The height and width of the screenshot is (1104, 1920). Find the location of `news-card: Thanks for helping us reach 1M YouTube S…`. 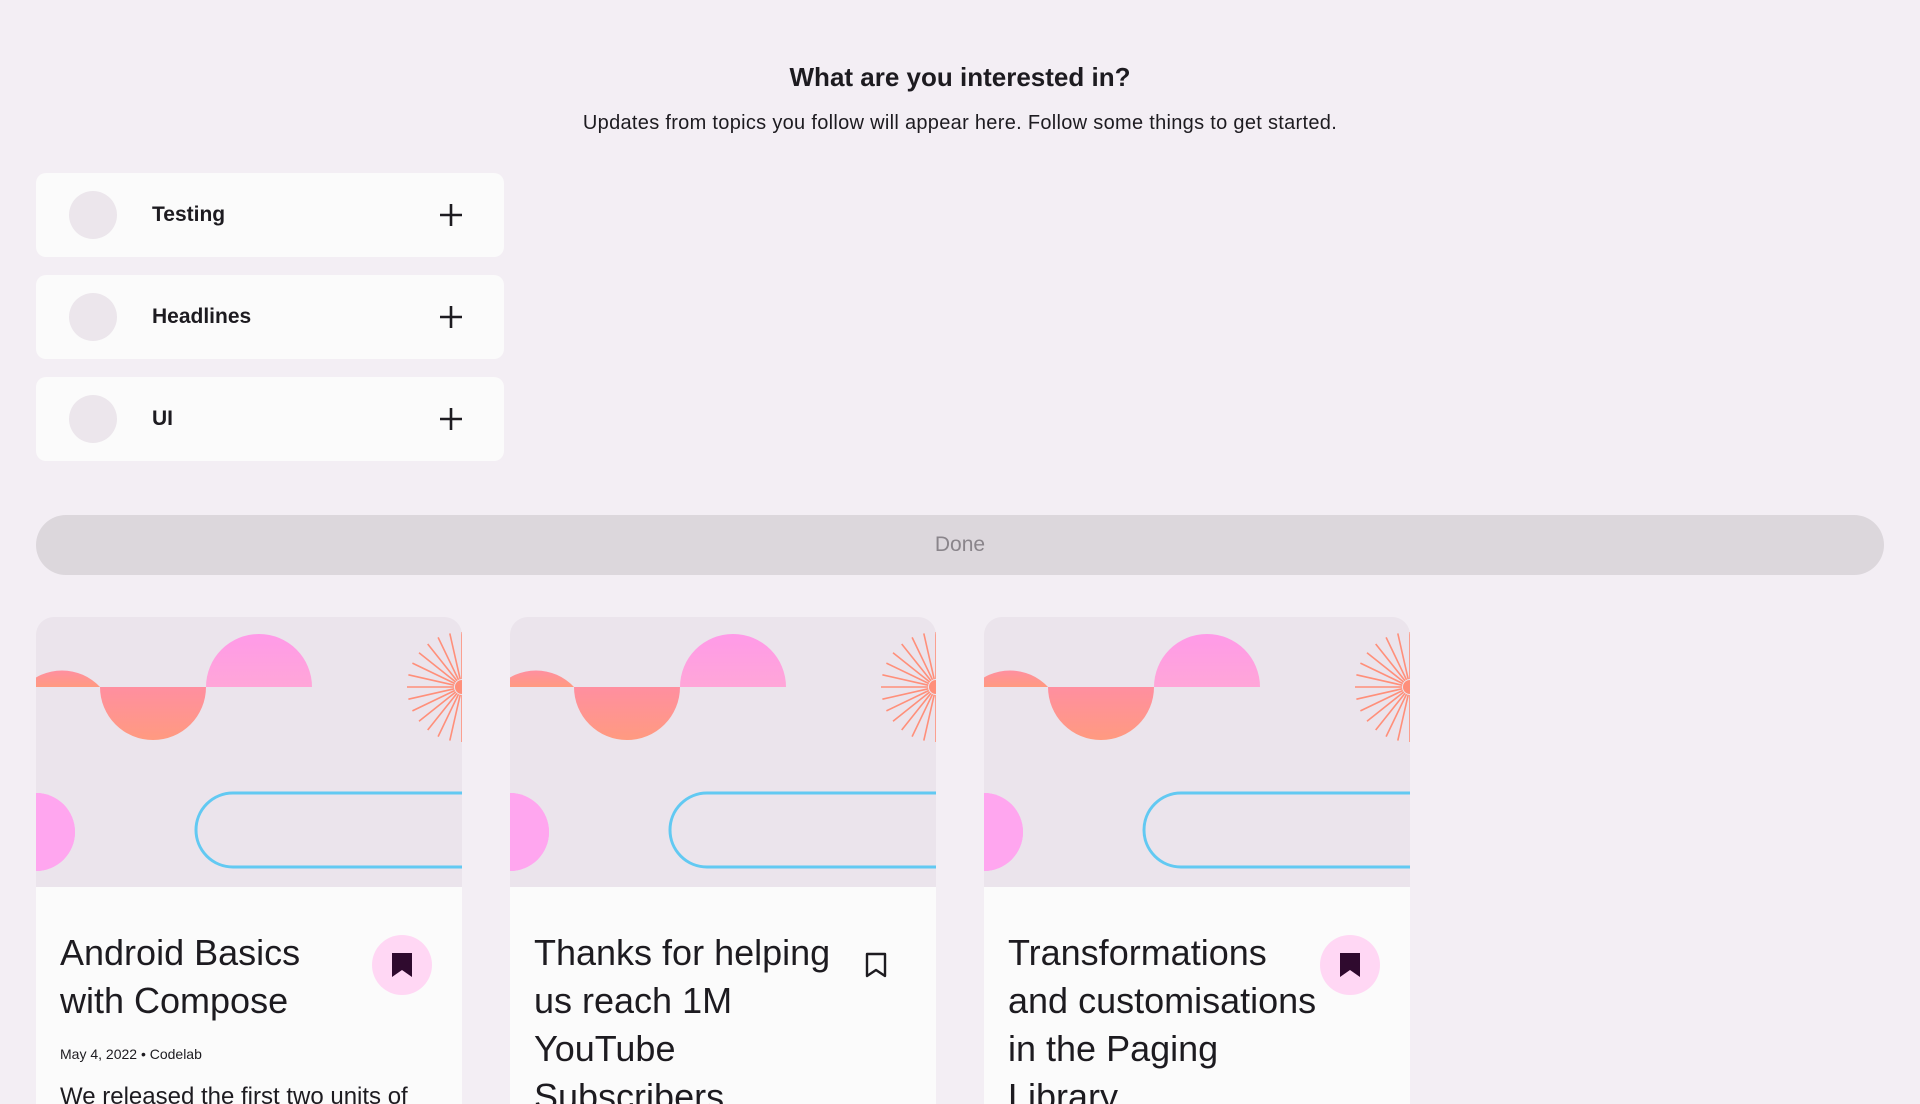

news-card: Thanks for helping us reach 1M YouTube S… is located at coordinates (723, 860).